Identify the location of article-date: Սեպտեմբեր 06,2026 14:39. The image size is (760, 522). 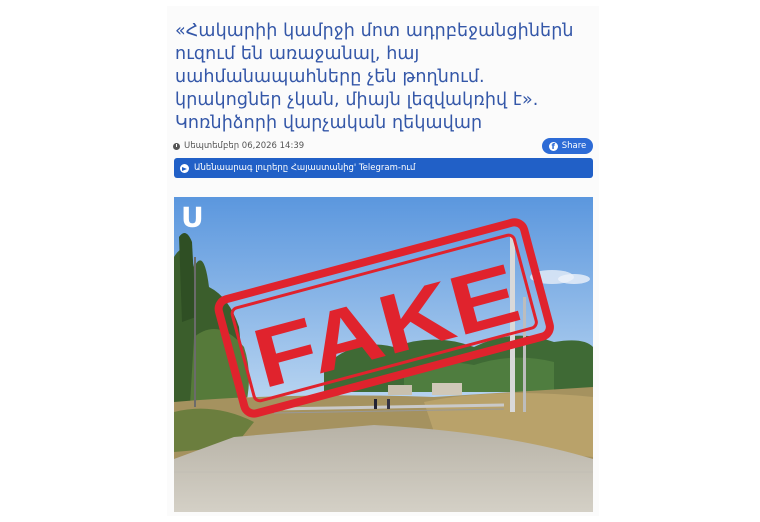
(244, 146).